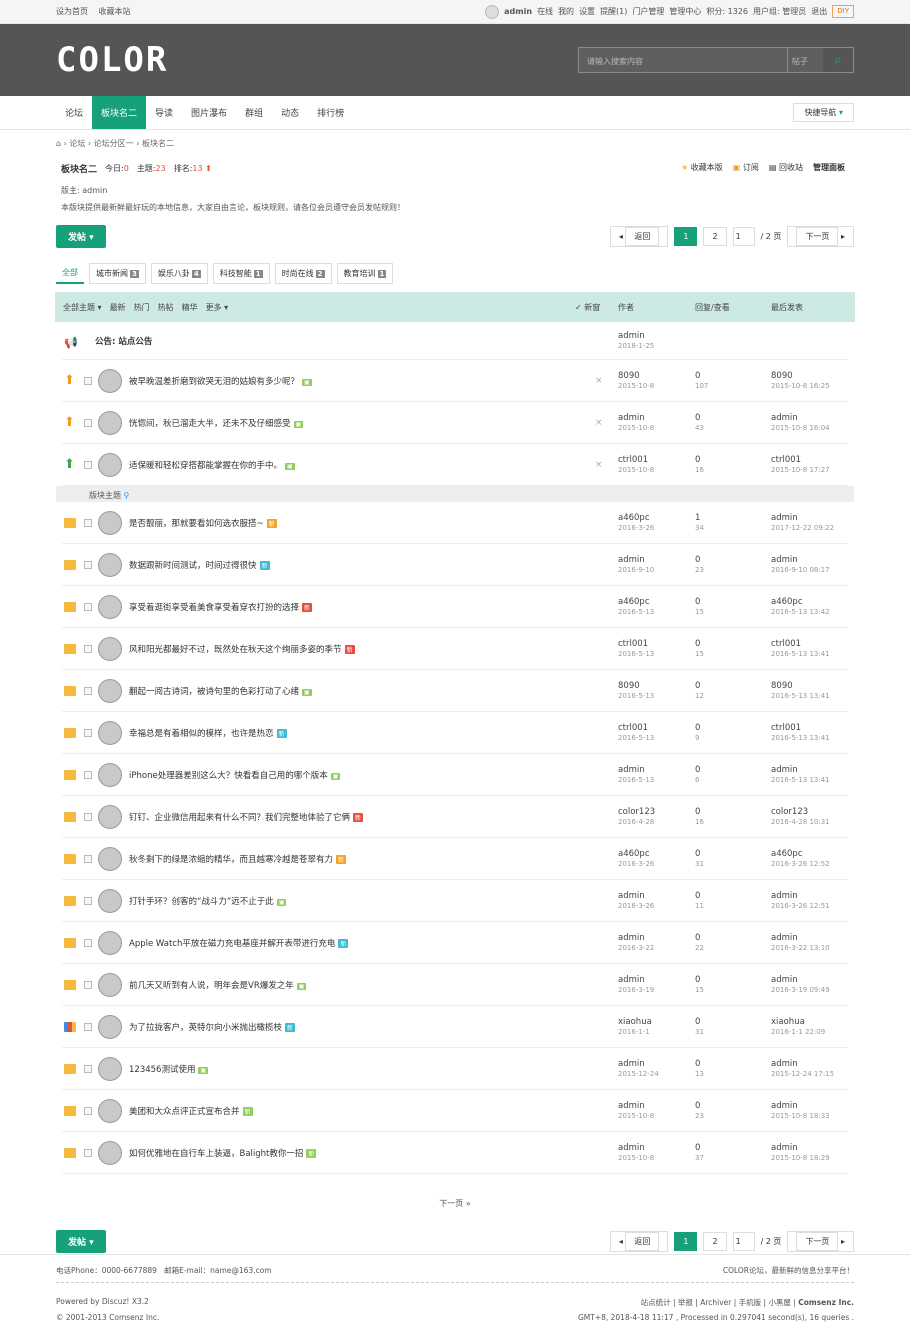 This screenshot has height=1338, width=910. Describe the element at coordinates (179, 273) in the screenshot. I see `tab-gossip: 娱乐八卦 4` at that location.